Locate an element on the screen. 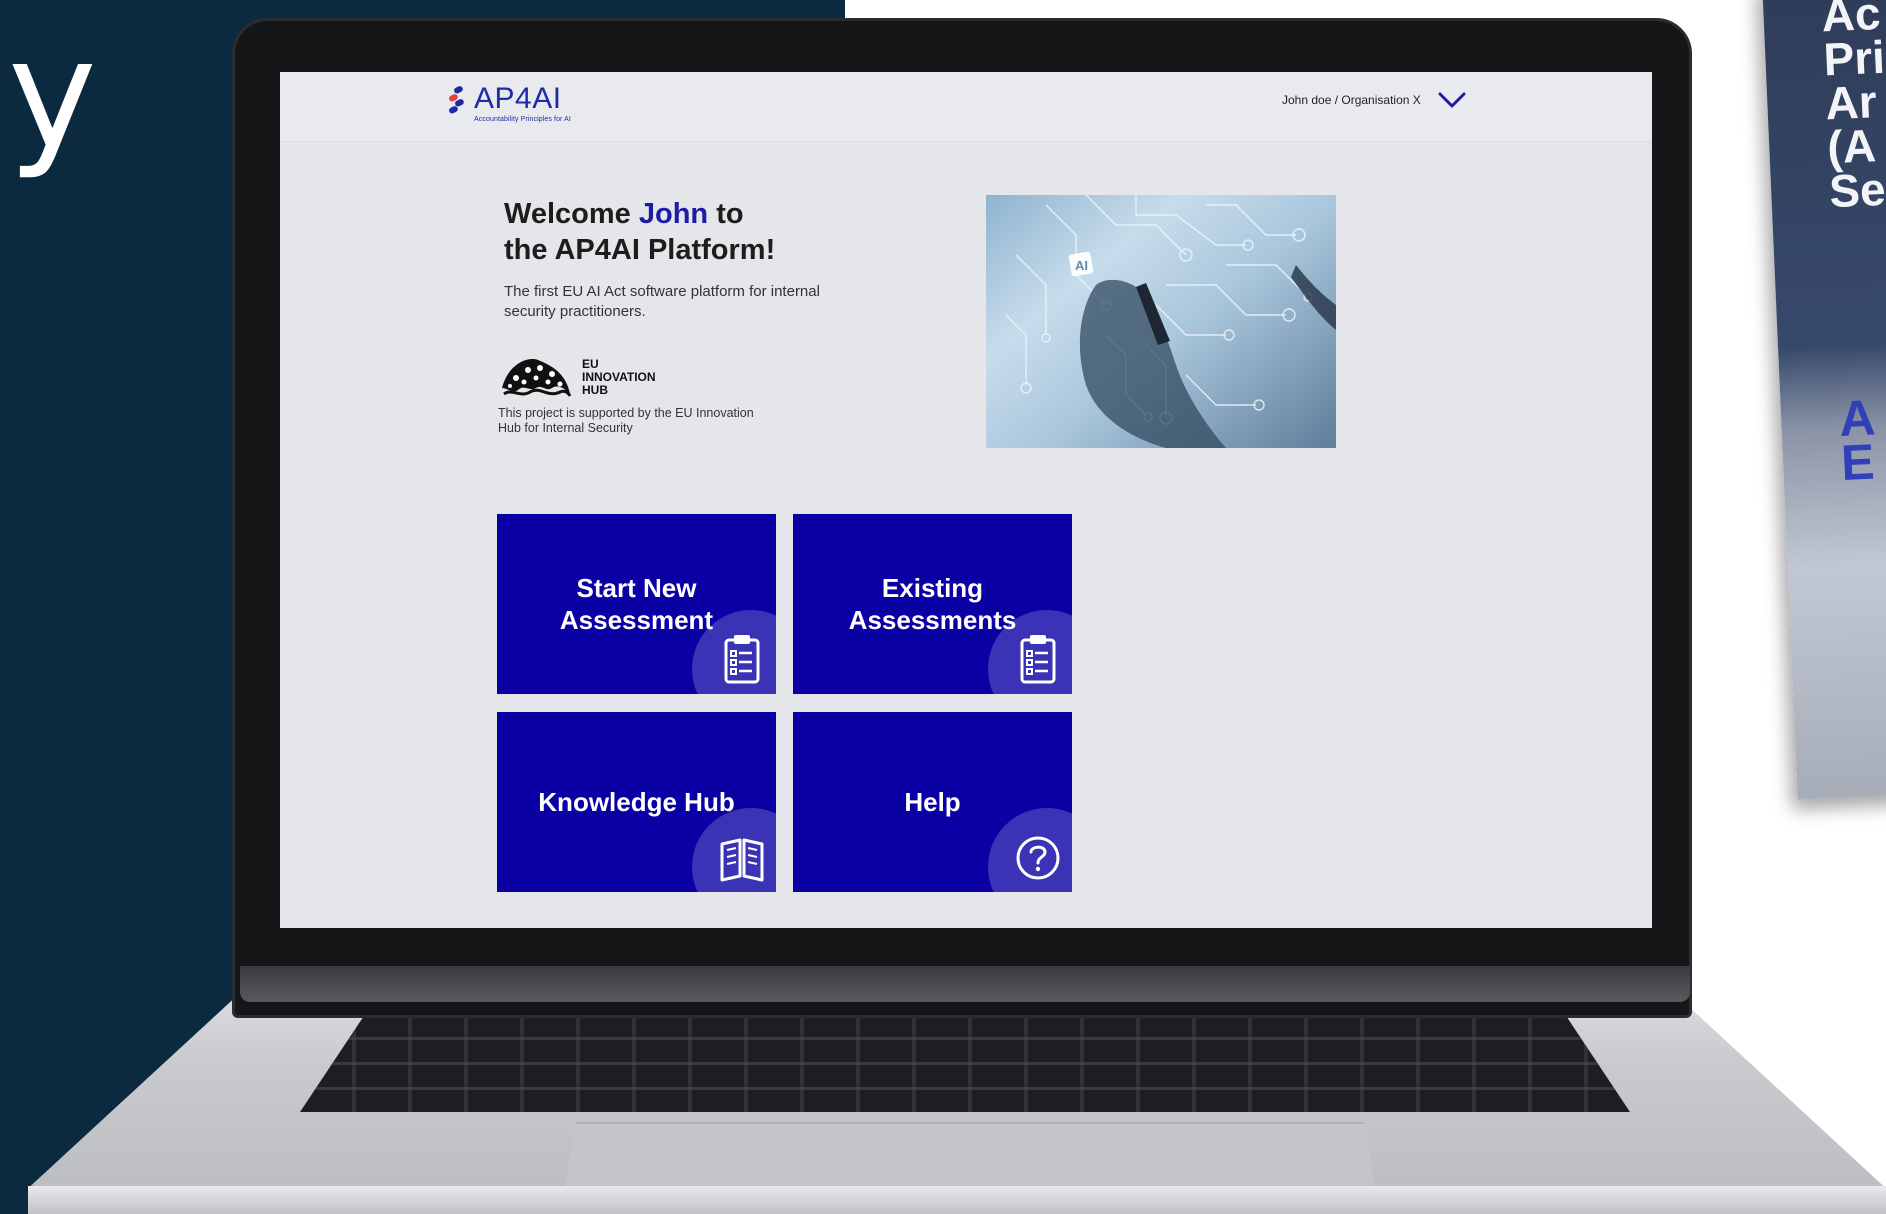 The image size is (1886, 1214). hero-image: AI is located at coordinates (1161, 321).